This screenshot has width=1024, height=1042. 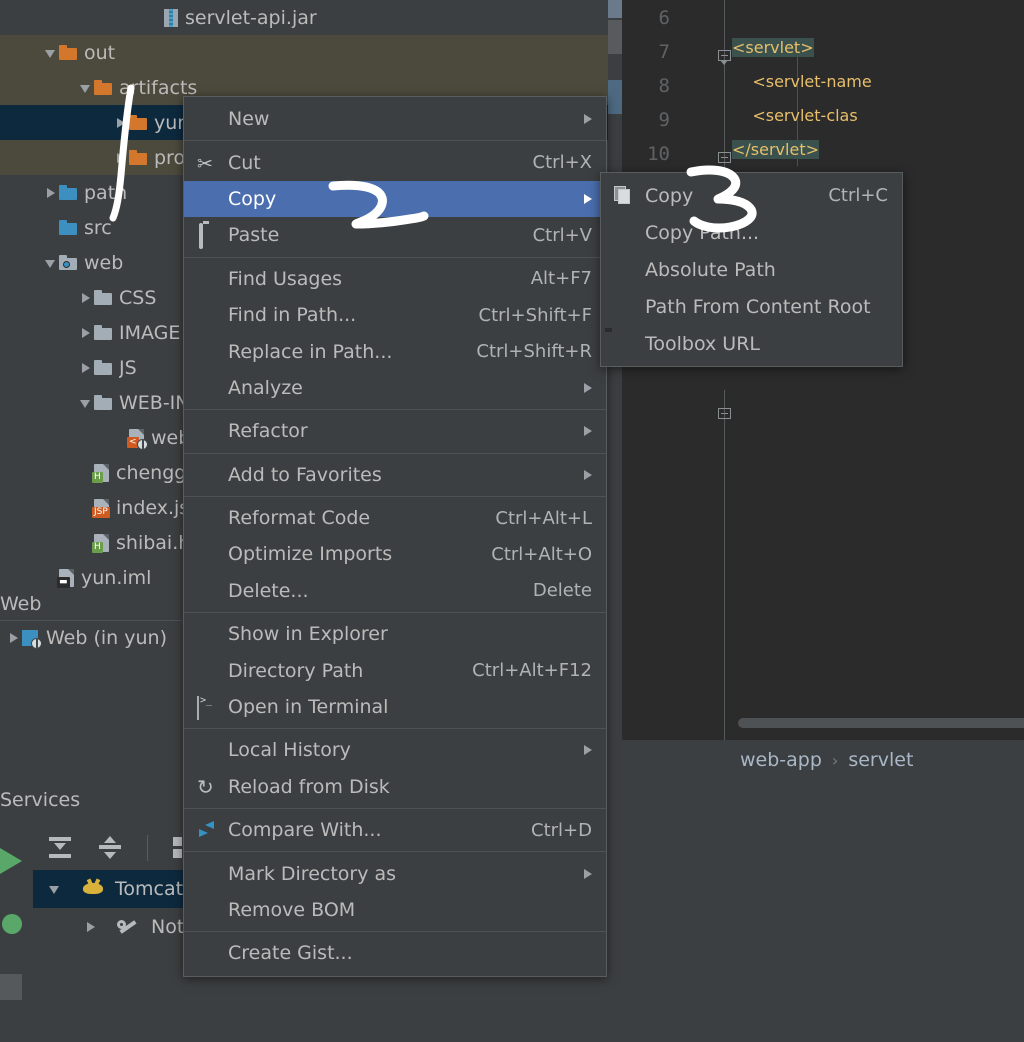 I want to click on menu-item-new: New, so click(x=395, y=119).